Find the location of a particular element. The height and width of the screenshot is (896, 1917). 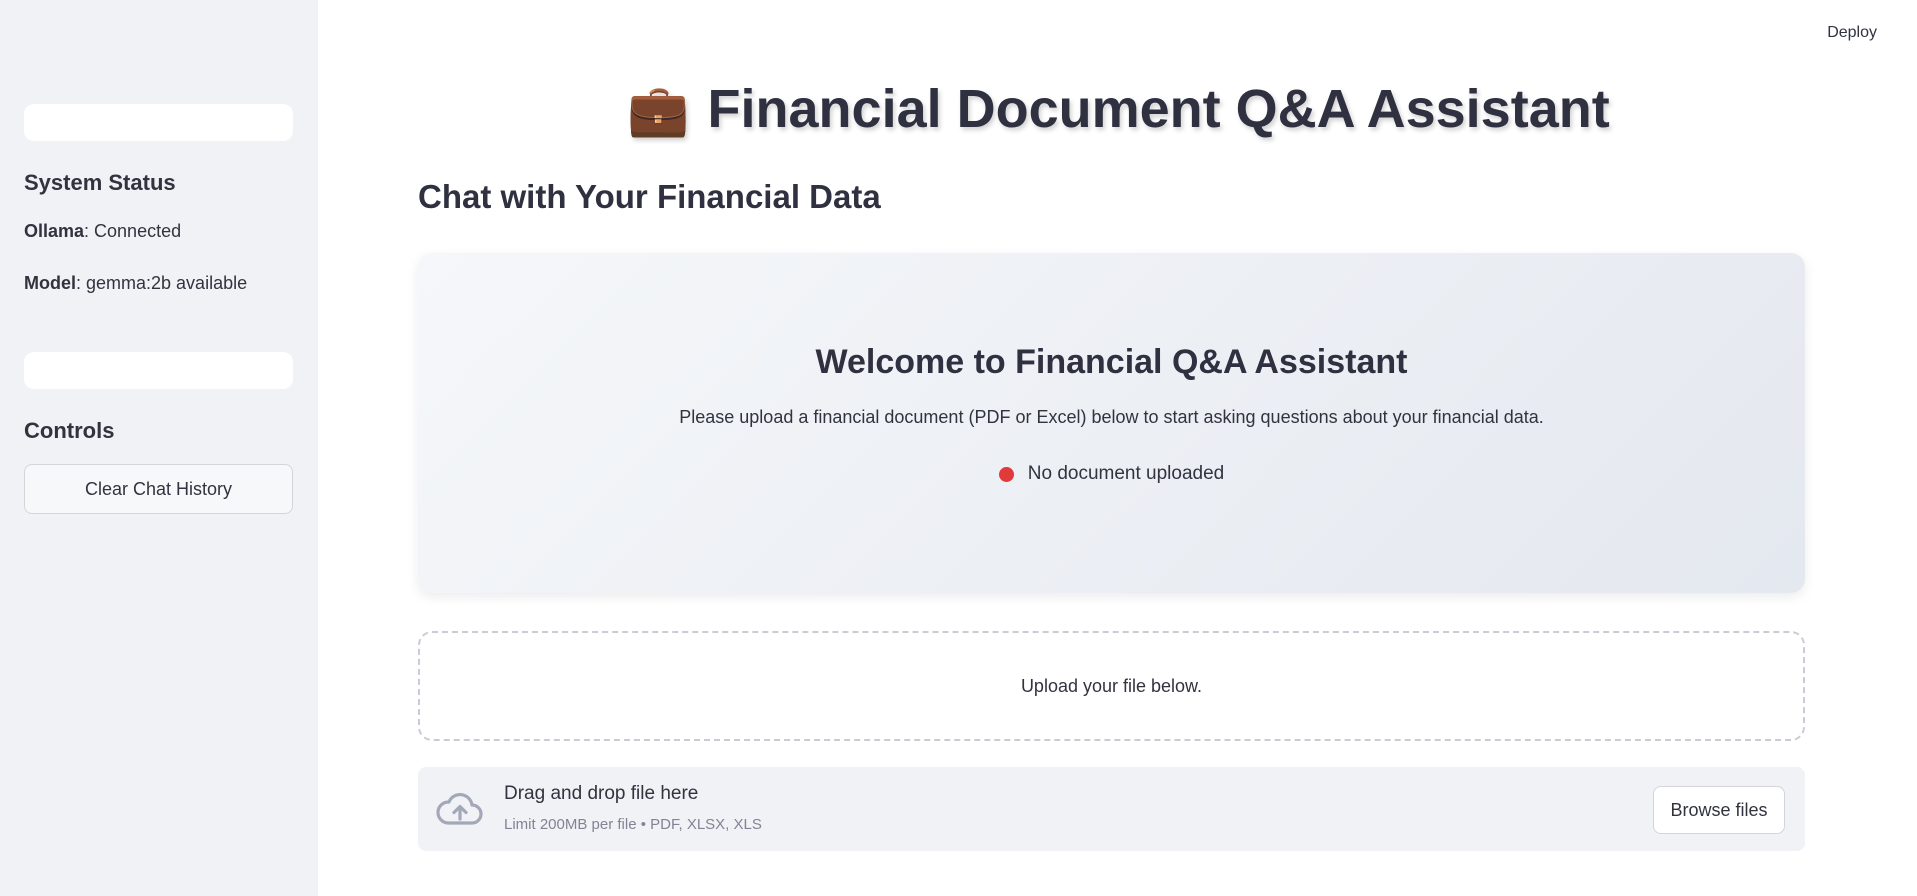

document-status: No document uploaded is located at coordinates (1111, 474).